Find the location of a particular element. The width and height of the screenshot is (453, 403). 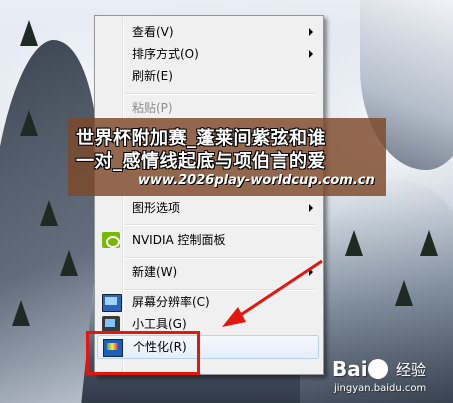

paw-icon is located at coordinates (378, 369).